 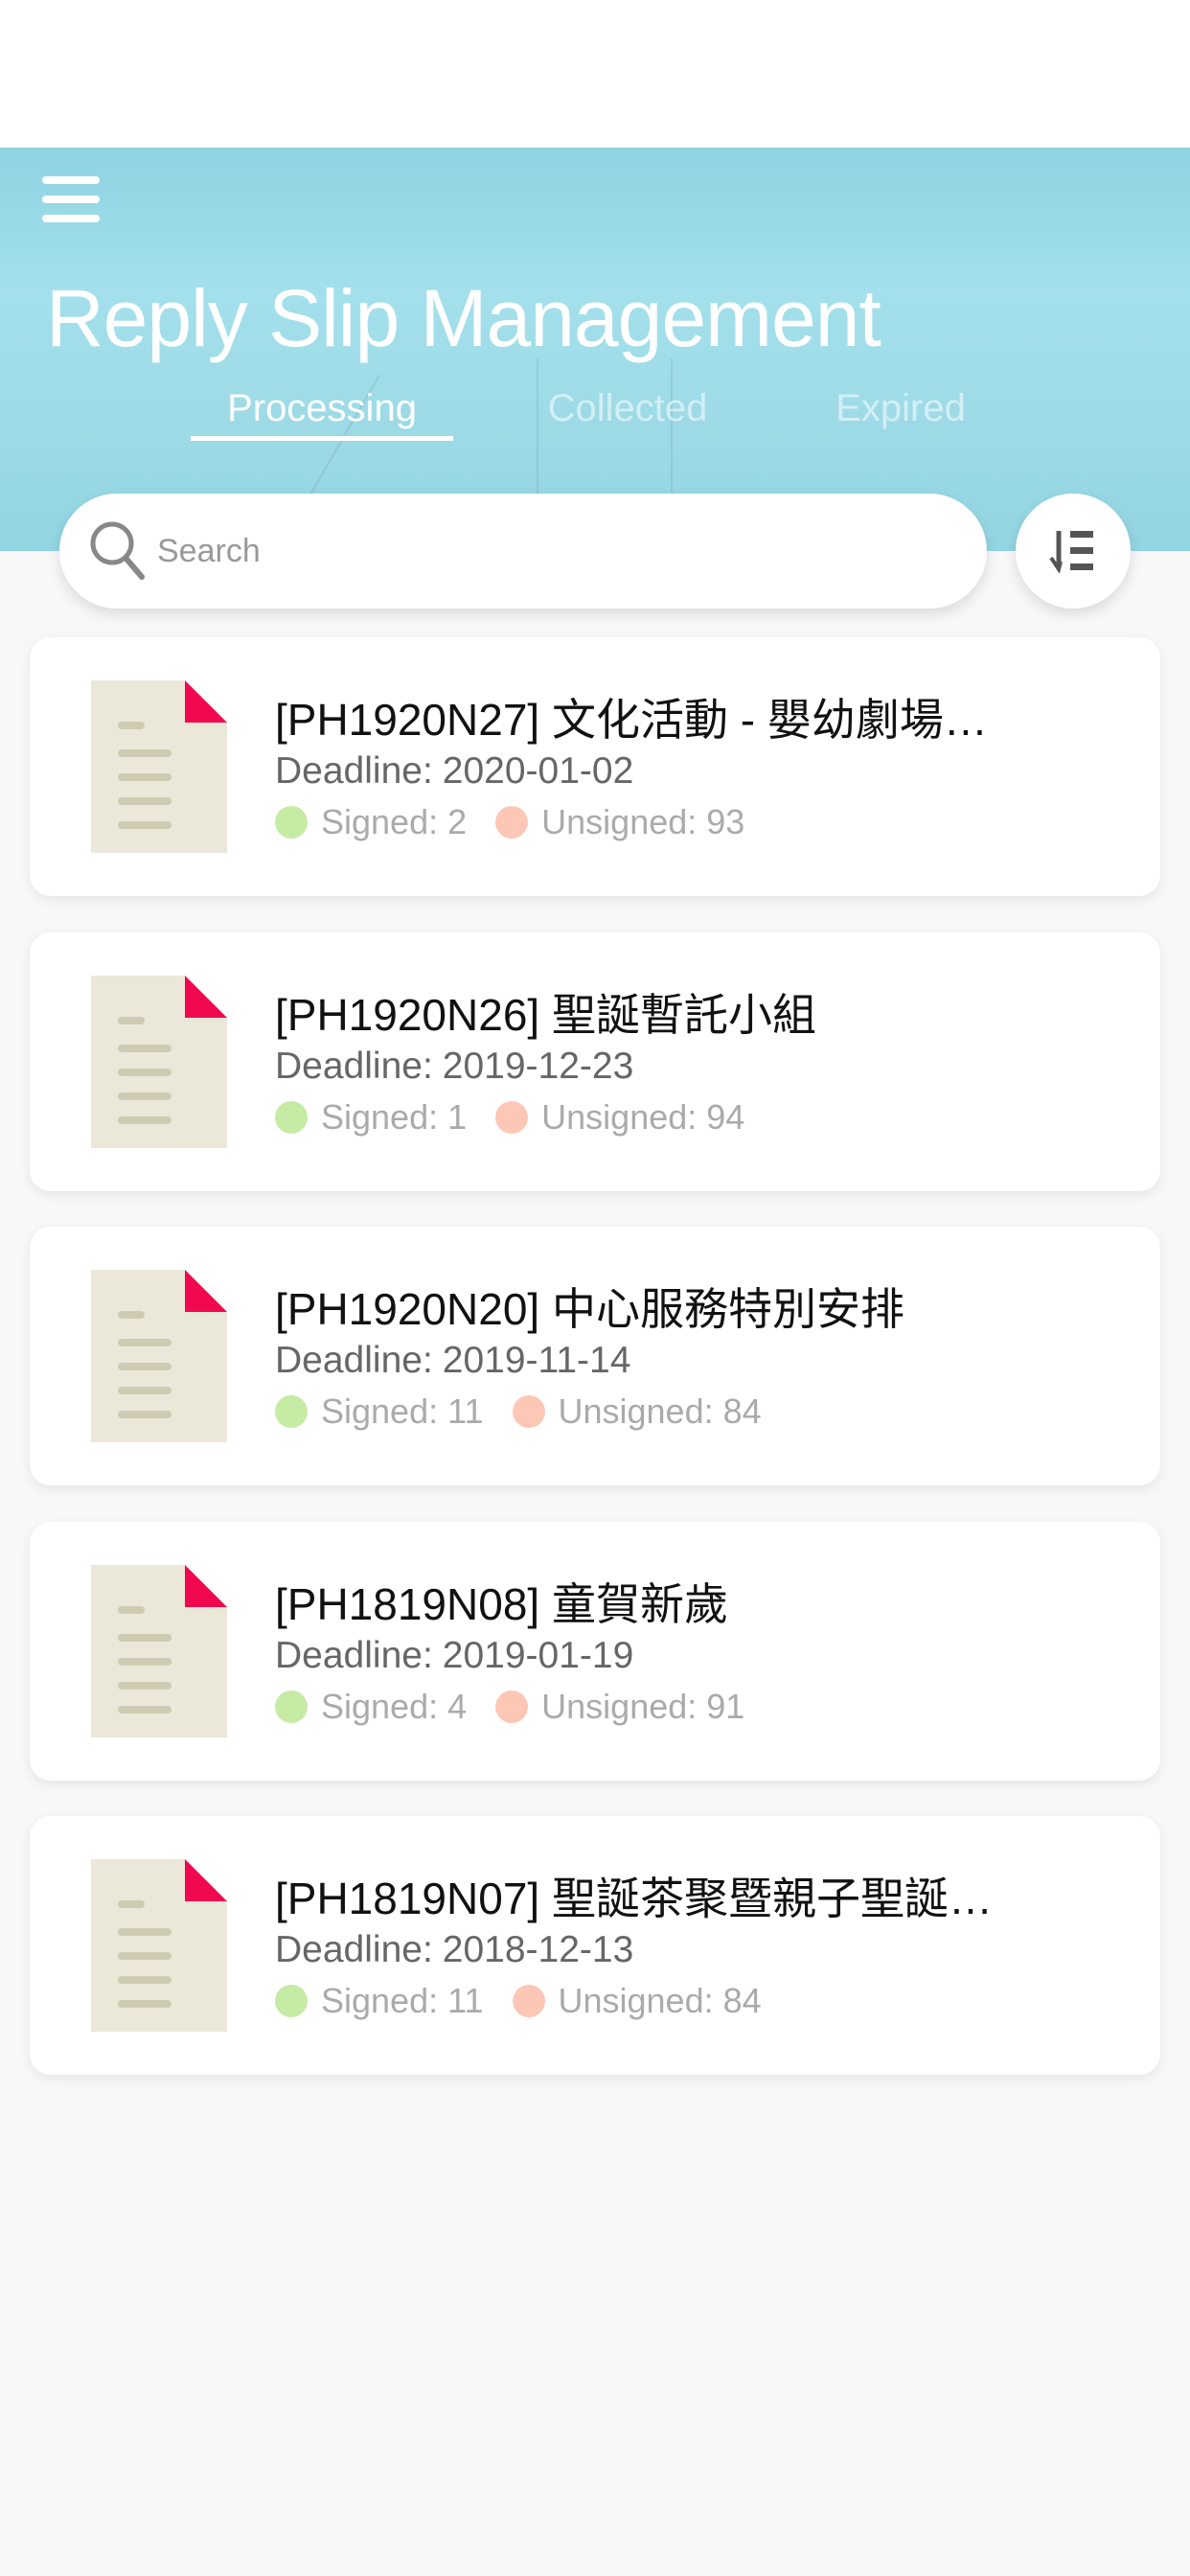 What do you see at coordinates (541, 551) in the screenshot?
I see `search-input` at bounding box center [541, 551].